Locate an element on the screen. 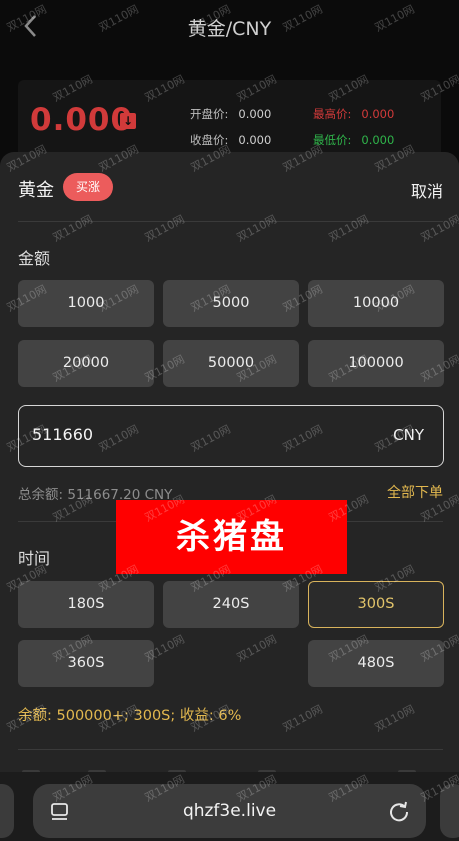 The image size is (459, 841). order-summary: 余额: 500000+; 300S; 收益: 6% is located at coordinates (130, 716).